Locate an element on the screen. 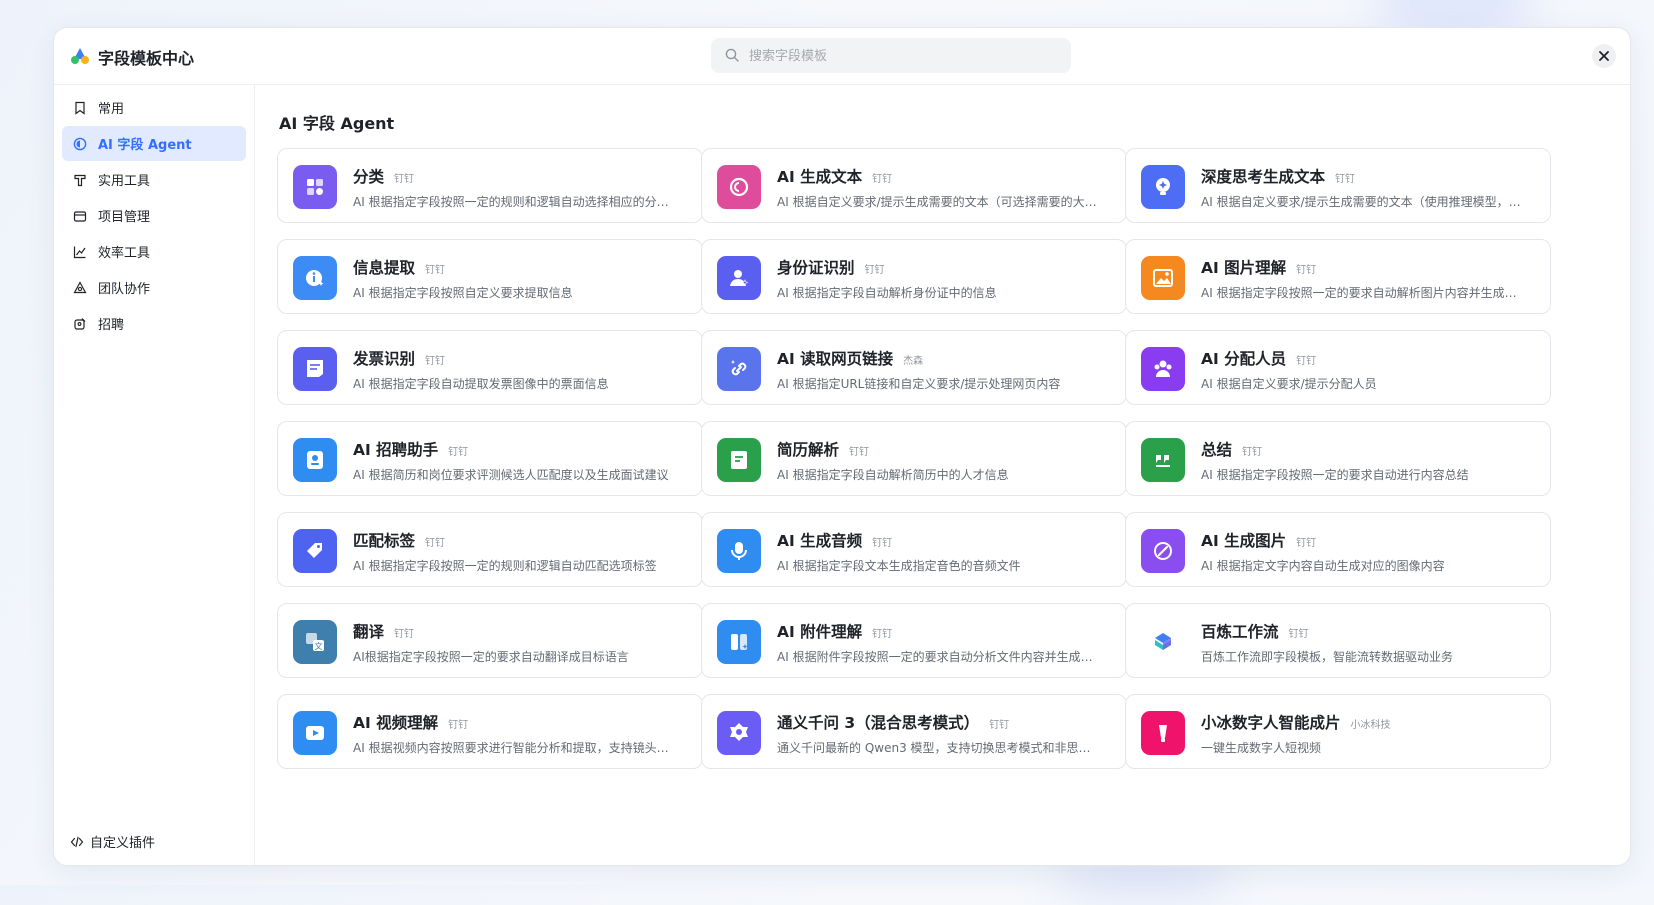 The image size is (1654, 905). template-card: AI 招聘助手 钉钉 AI 根据简历和岗位要求评测候选人匹配度以及生成面试建议 is located at coordinates (490, 458).